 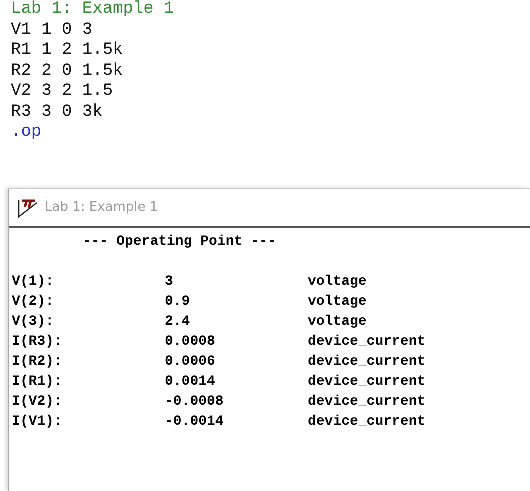 I want to click on app-logo-icon, so click(x=28, y=208).